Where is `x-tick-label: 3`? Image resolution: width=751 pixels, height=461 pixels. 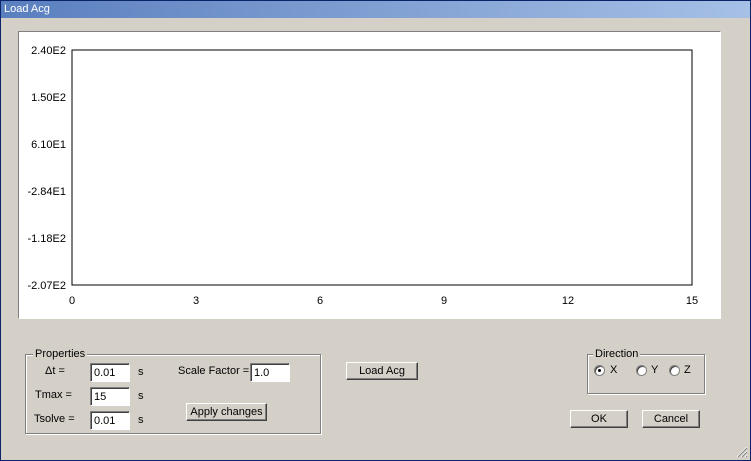 x-tick-label: 3 is located at coordinates (196, 301).